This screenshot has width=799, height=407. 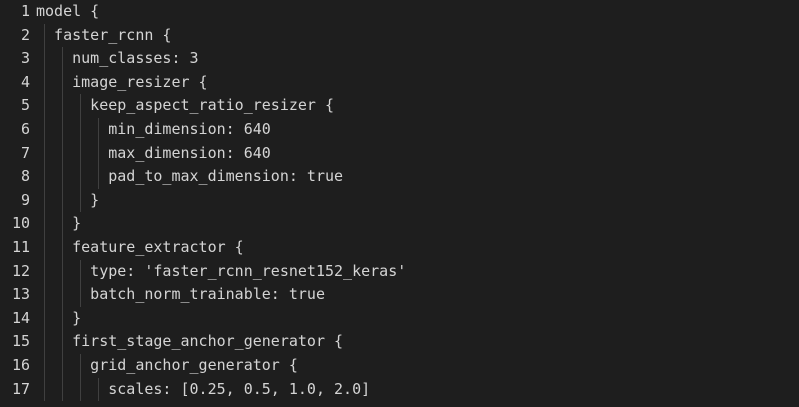 What do you see at coordinates (399, 318) in the screenshot?
I see `code-line: 14 }` at bounding box center [399, 318].